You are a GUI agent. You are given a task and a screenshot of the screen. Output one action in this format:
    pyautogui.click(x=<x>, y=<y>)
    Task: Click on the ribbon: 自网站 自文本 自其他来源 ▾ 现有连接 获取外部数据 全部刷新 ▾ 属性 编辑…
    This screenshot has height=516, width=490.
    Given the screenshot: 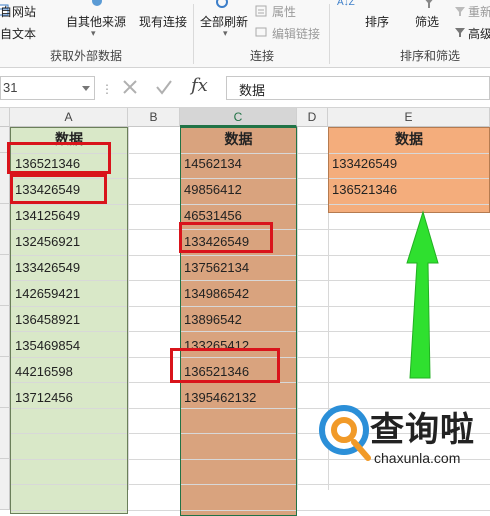 What is the action you would take?
    pyautogui.click(x=245, y=34)
    